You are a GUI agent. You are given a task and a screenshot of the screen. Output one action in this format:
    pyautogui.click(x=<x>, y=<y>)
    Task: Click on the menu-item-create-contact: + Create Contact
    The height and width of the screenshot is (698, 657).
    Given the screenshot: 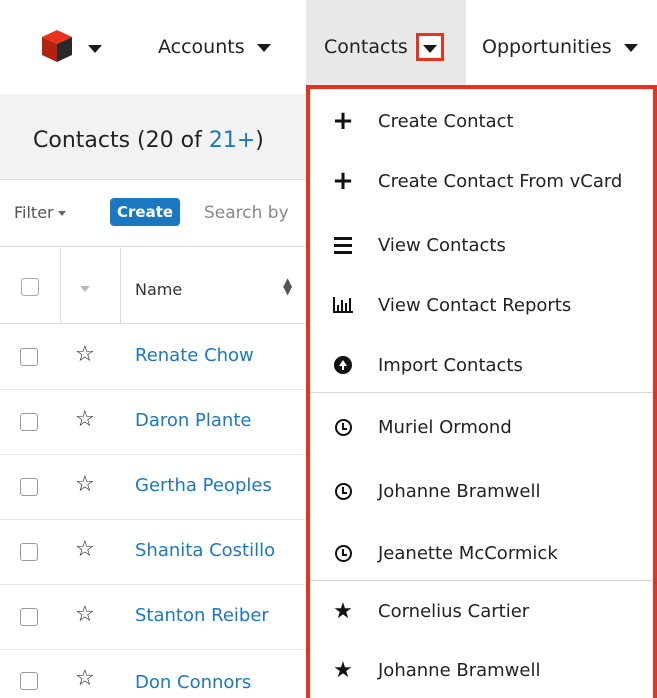 What is the action you would take?
    pyautogui.click(x=481, y=121)
    